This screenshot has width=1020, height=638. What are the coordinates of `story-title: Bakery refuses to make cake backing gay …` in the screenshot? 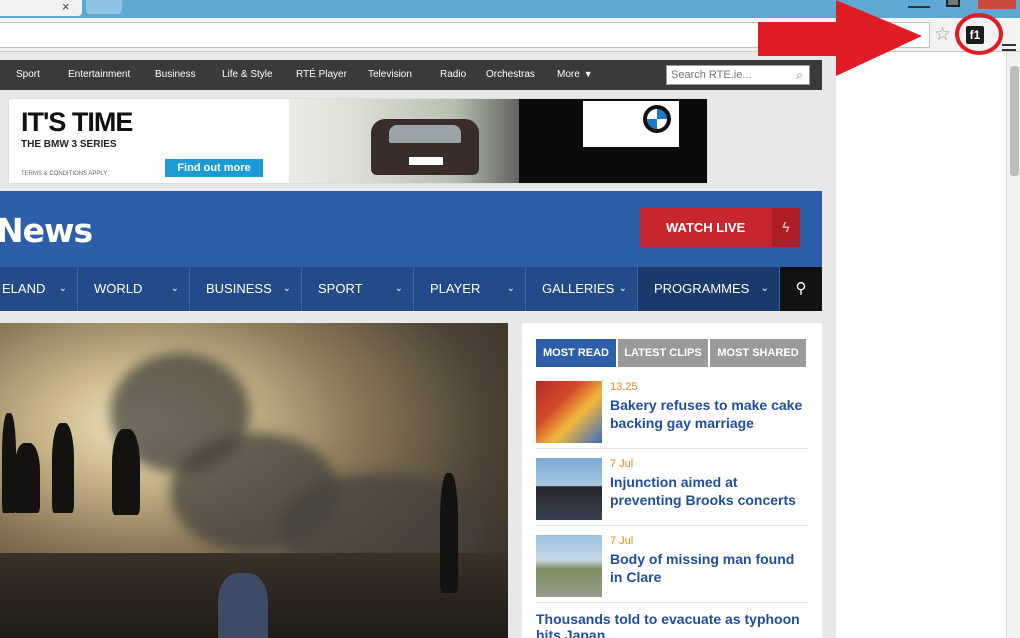 It's located at (710, 414).